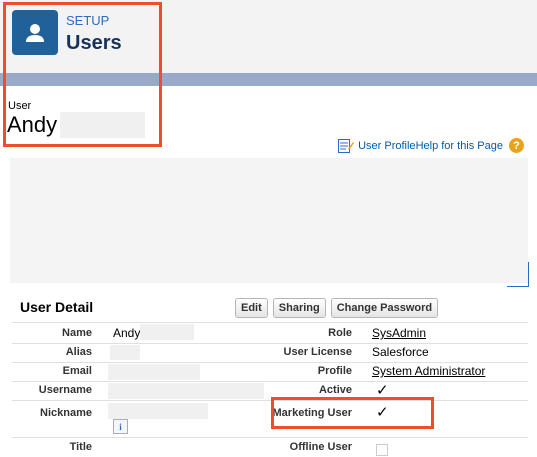 This screenshot has height=457, width=537. I want to click on role-value: SysAdmin, so click(399, 333).